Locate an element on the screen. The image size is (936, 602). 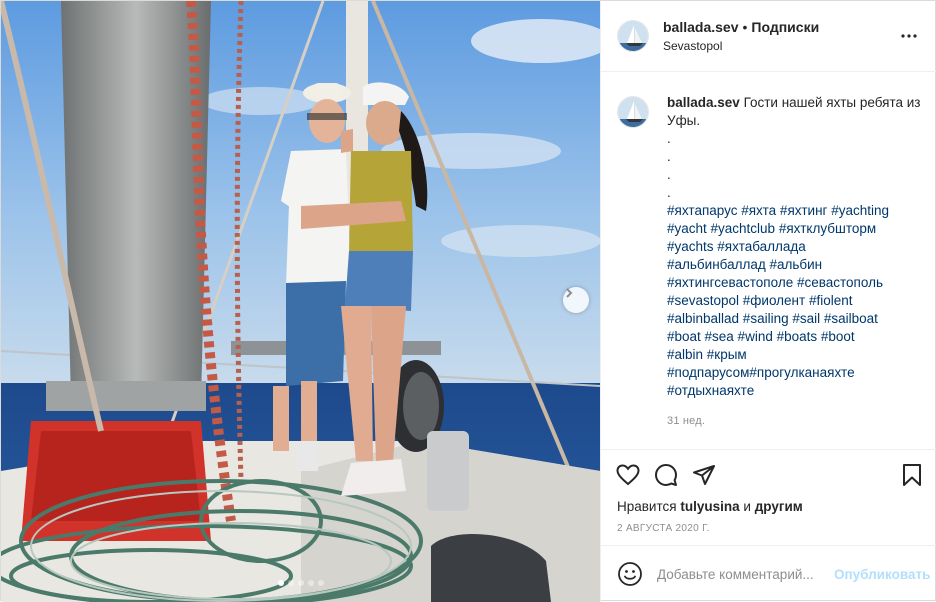
hashtag-line: #отдыхнаяхте is located at coordinates (794, 391).